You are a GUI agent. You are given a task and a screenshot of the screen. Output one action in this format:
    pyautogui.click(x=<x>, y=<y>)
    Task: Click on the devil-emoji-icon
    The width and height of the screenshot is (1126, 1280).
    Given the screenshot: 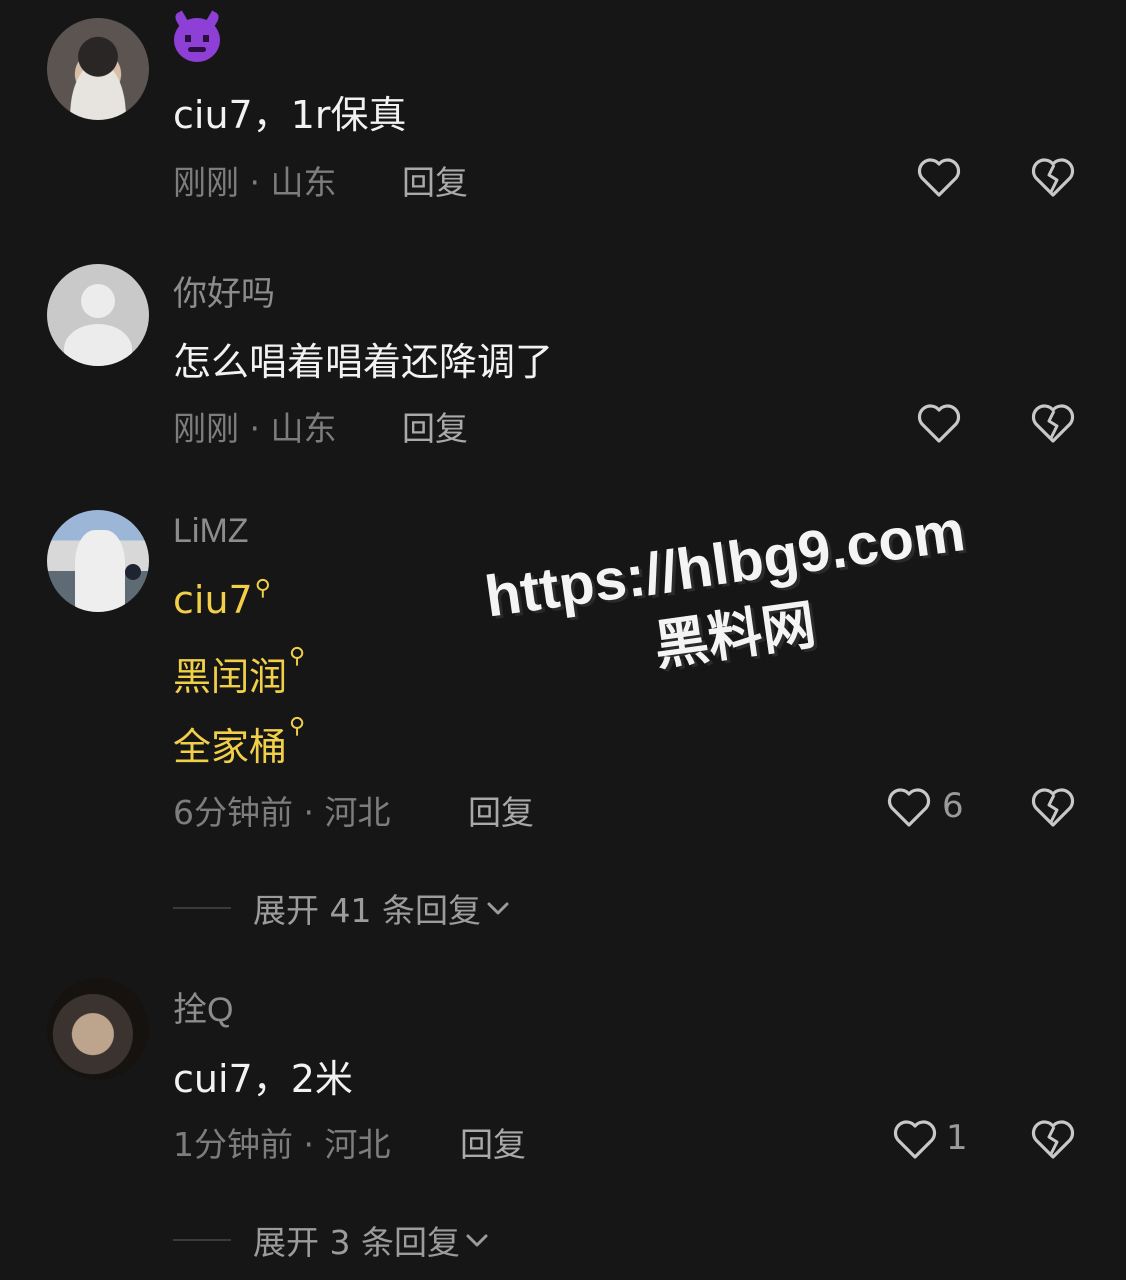 What is the action you would take?
    pyautogui.click(x=197, y=40)
    